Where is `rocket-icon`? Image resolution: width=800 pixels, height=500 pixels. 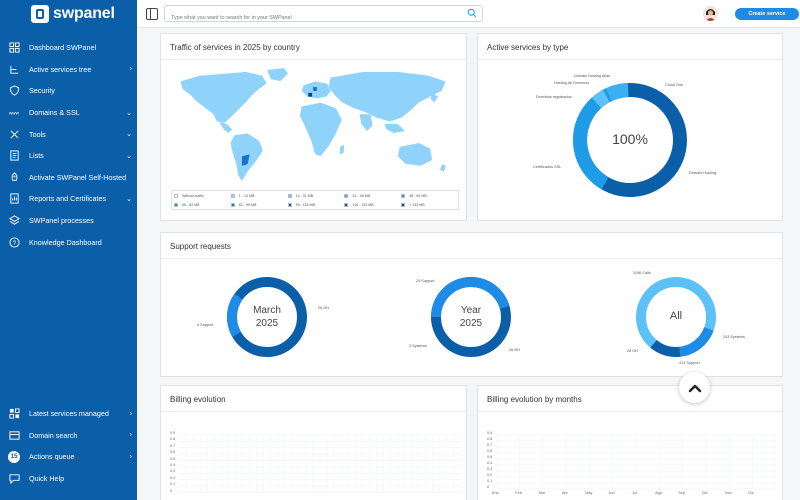
rocket-icon is located at coordinates (14, 177).